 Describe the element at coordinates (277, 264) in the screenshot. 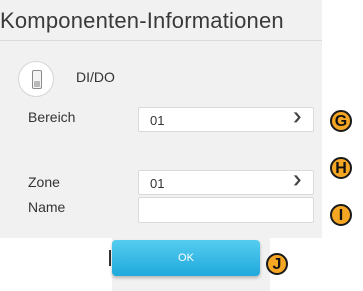

I see `annotation-badge-j: J` at that location.